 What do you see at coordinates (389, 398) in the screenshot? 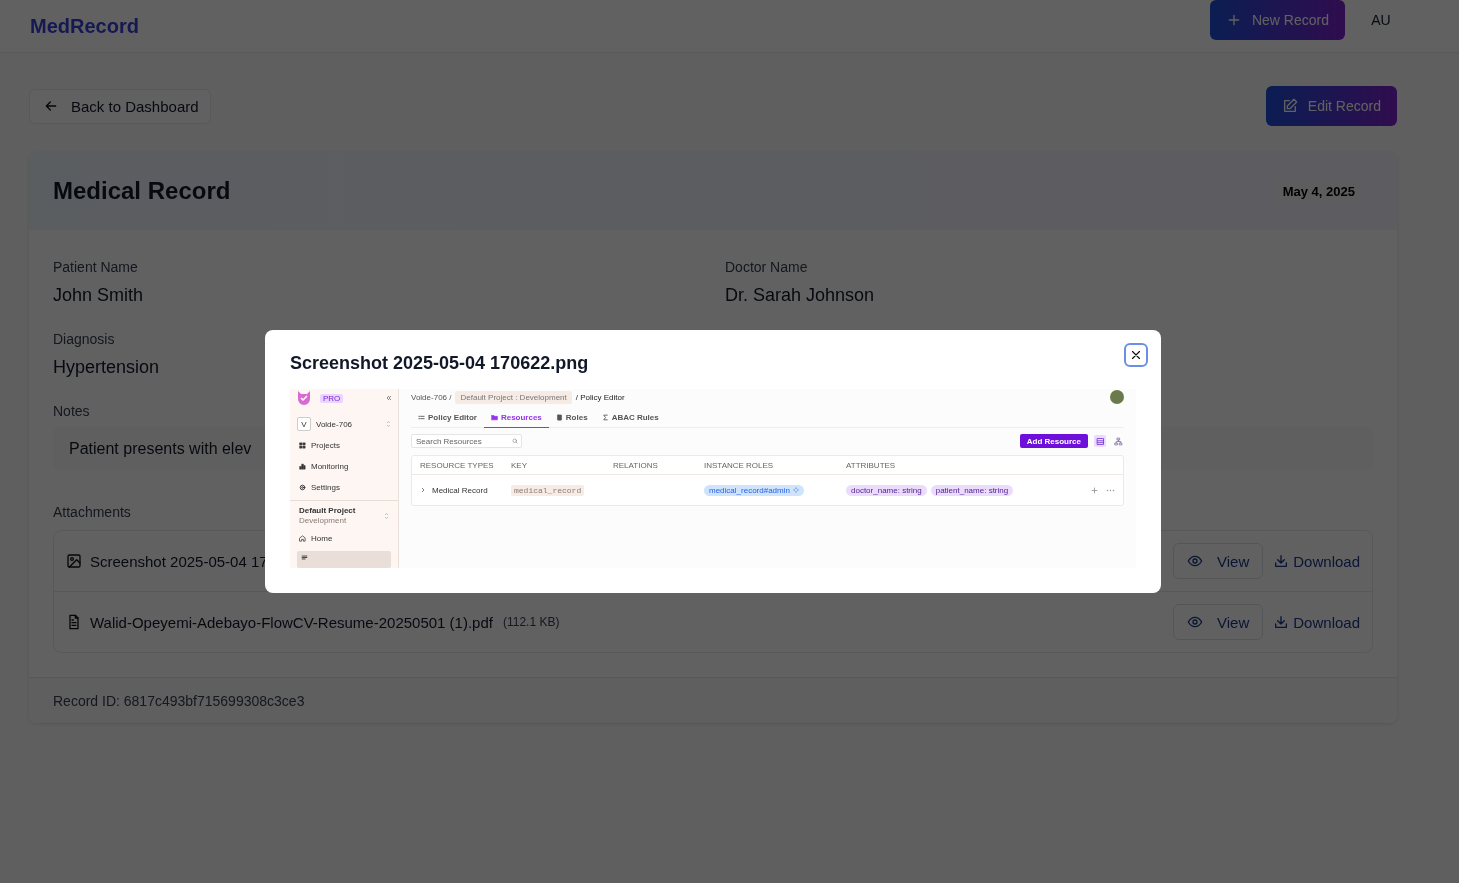
I see `collapse-icon` at bounding box center [389, 398].